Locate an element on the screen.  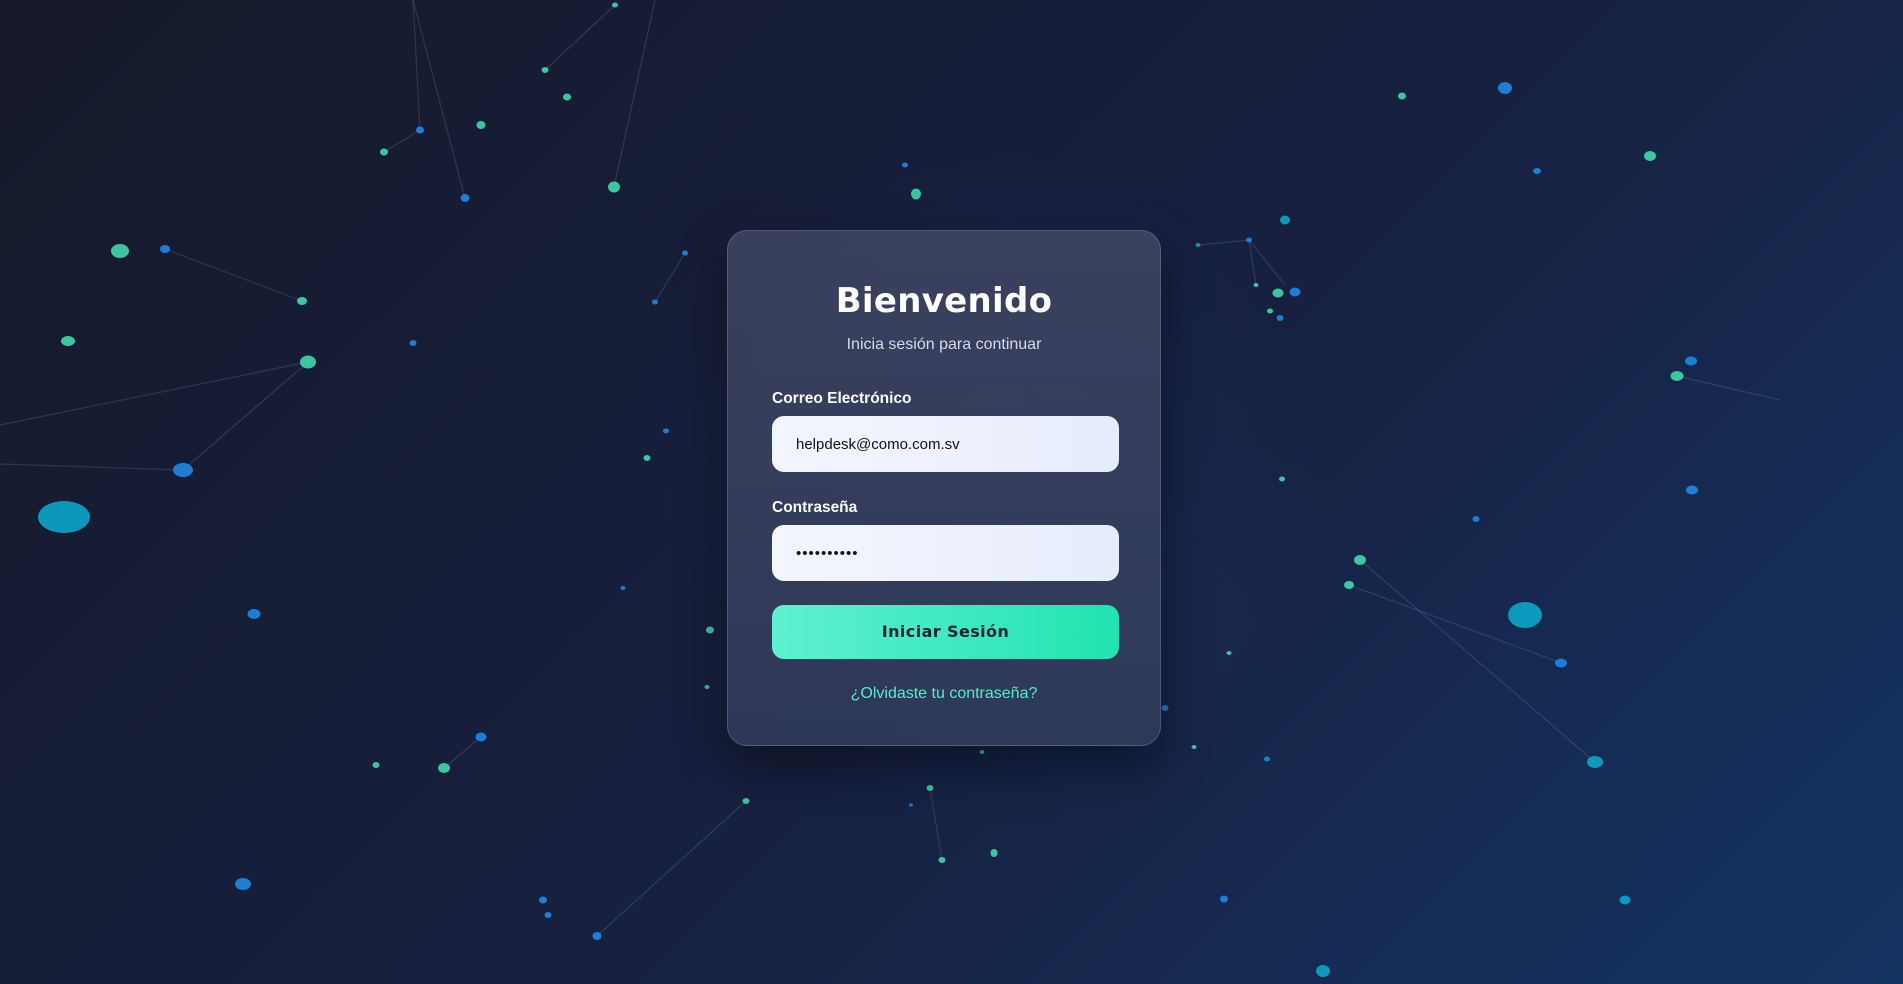
forgot-password-link: ¿Olvidaste tu contraseña? is located at coordinates (944, 694).